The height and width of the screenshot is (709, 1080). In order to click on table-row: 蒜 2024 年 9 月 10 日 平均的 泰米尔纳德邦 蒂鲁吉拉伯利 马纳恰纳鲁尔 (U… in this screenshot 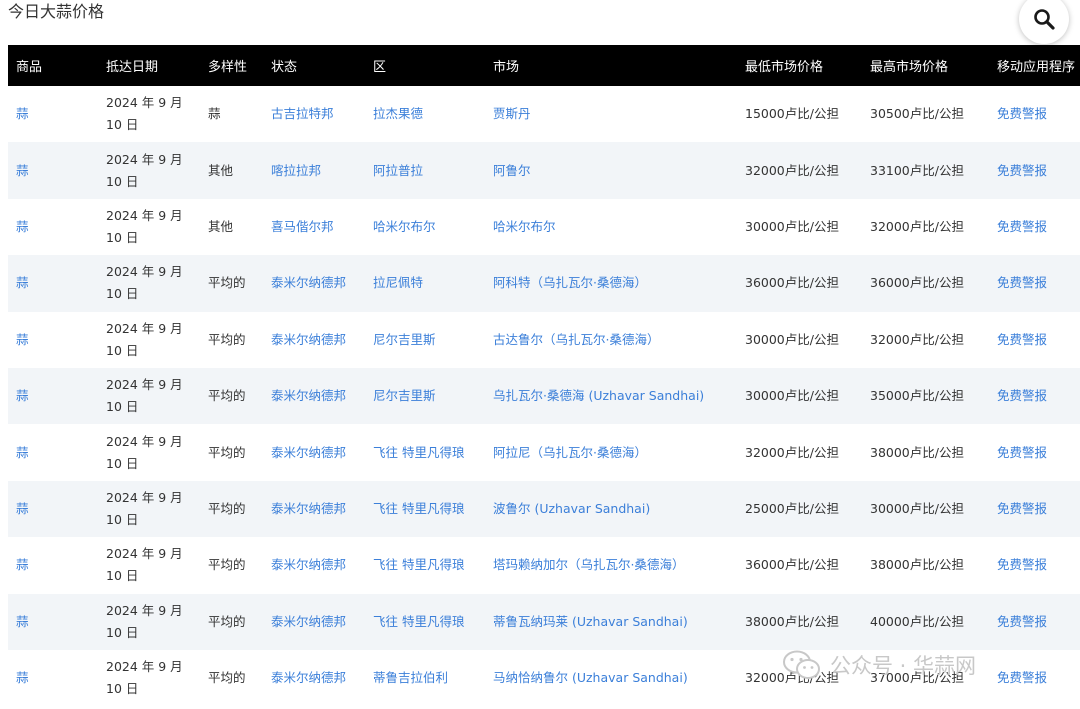, I will do `click(544, 678)`.